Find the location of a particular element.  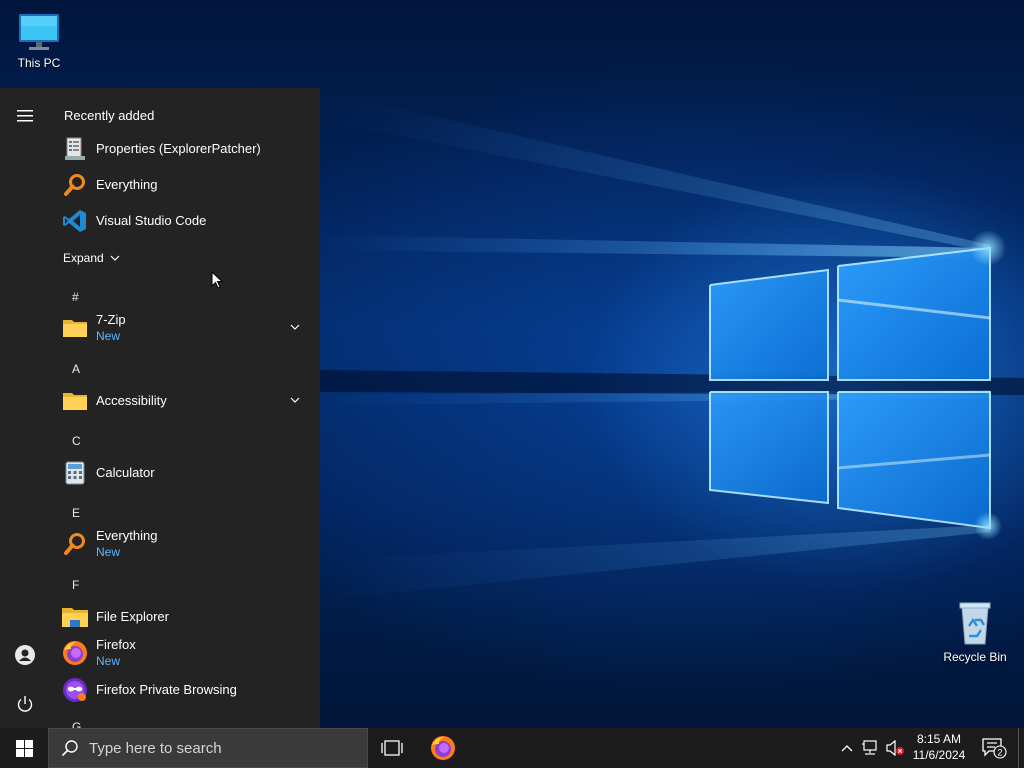

recycle-bin-desktop-icon: Recycle Bin is located at coordinates (975, 632).